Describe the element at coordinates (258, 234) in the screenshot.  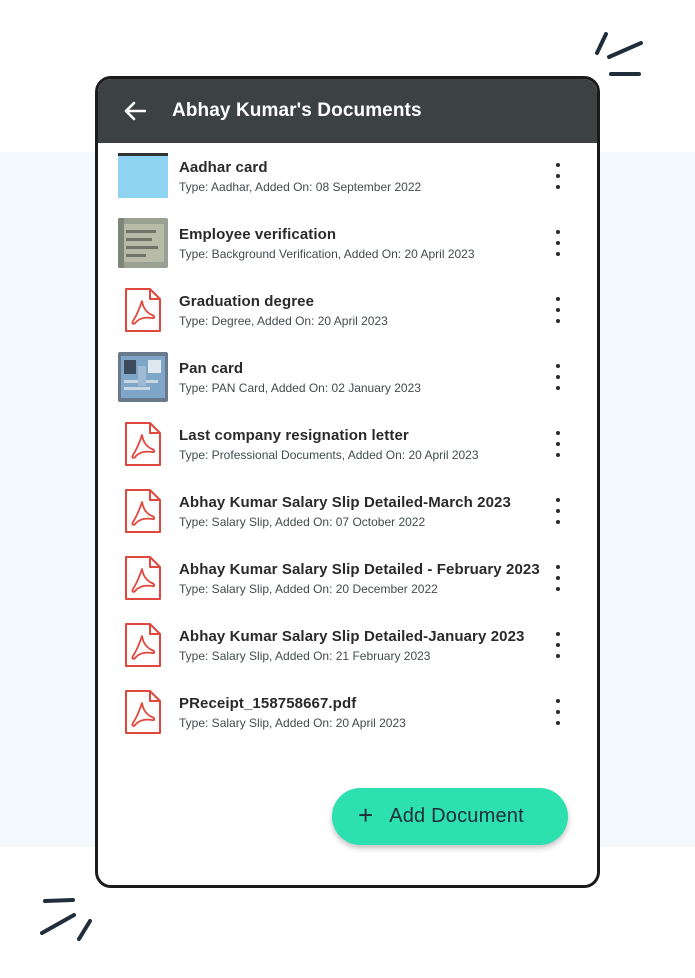
I see `document-title: Employee verification` at that location.